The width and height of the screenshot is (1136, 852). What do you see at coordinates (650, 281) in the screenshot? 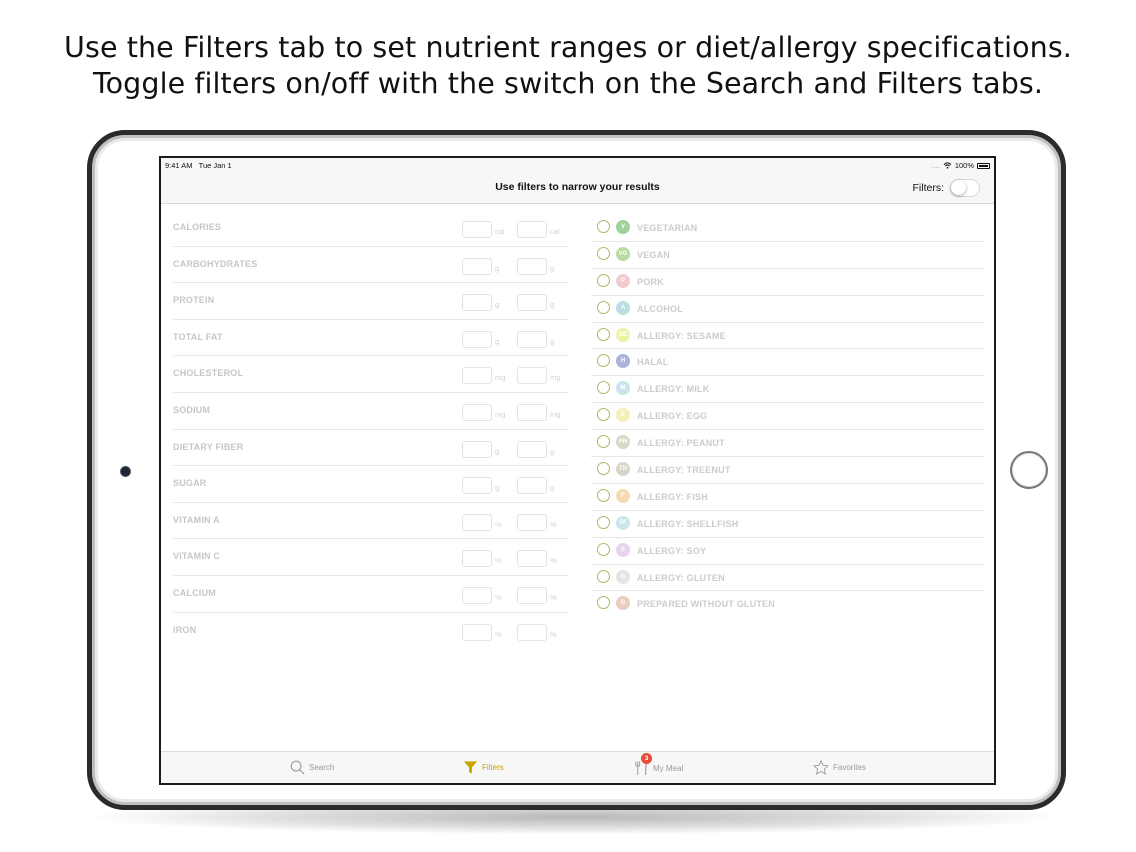
I see `diet-label: PORK` at bounding box center [650, 281].